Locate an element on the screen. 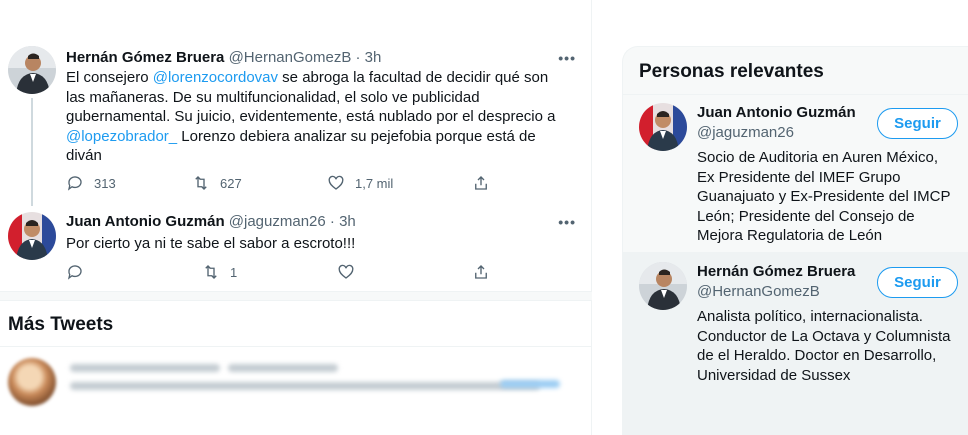 This screenshot has width=968, height=435. tweet-text-segment: El consejero is located at coordinates (109, 77).